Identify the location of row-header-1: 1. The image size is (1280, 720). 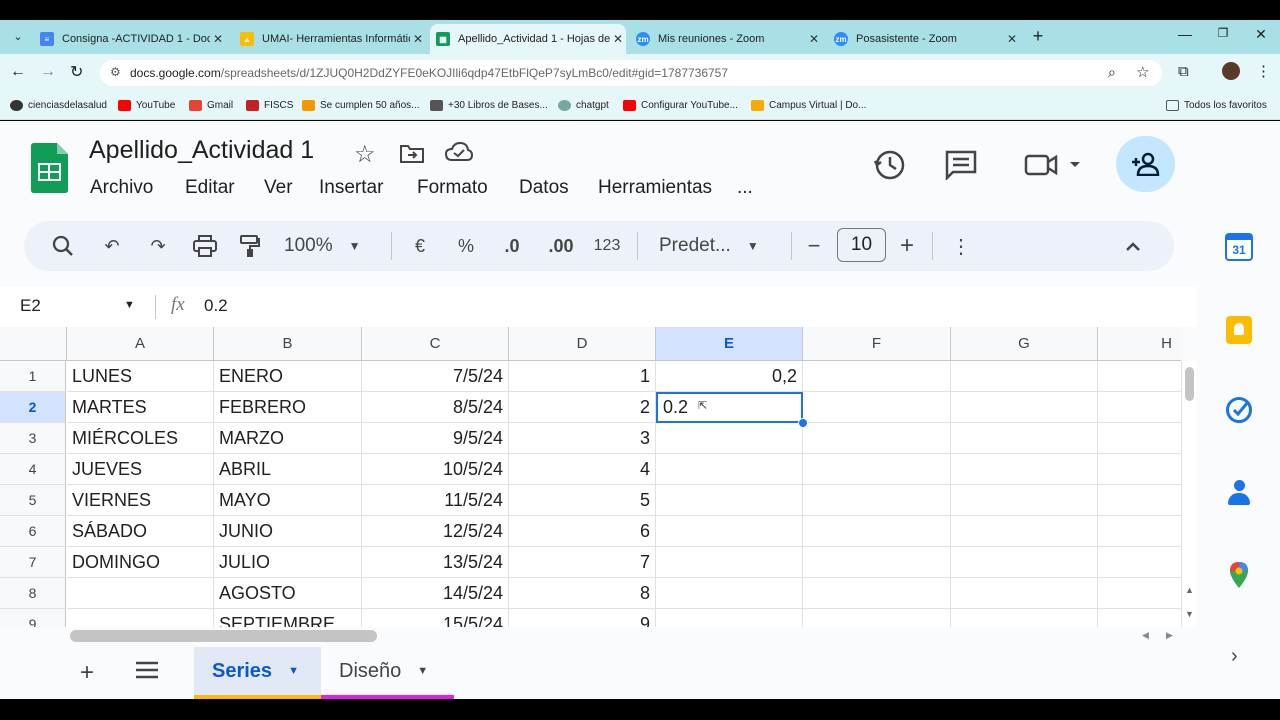
(33, 376).